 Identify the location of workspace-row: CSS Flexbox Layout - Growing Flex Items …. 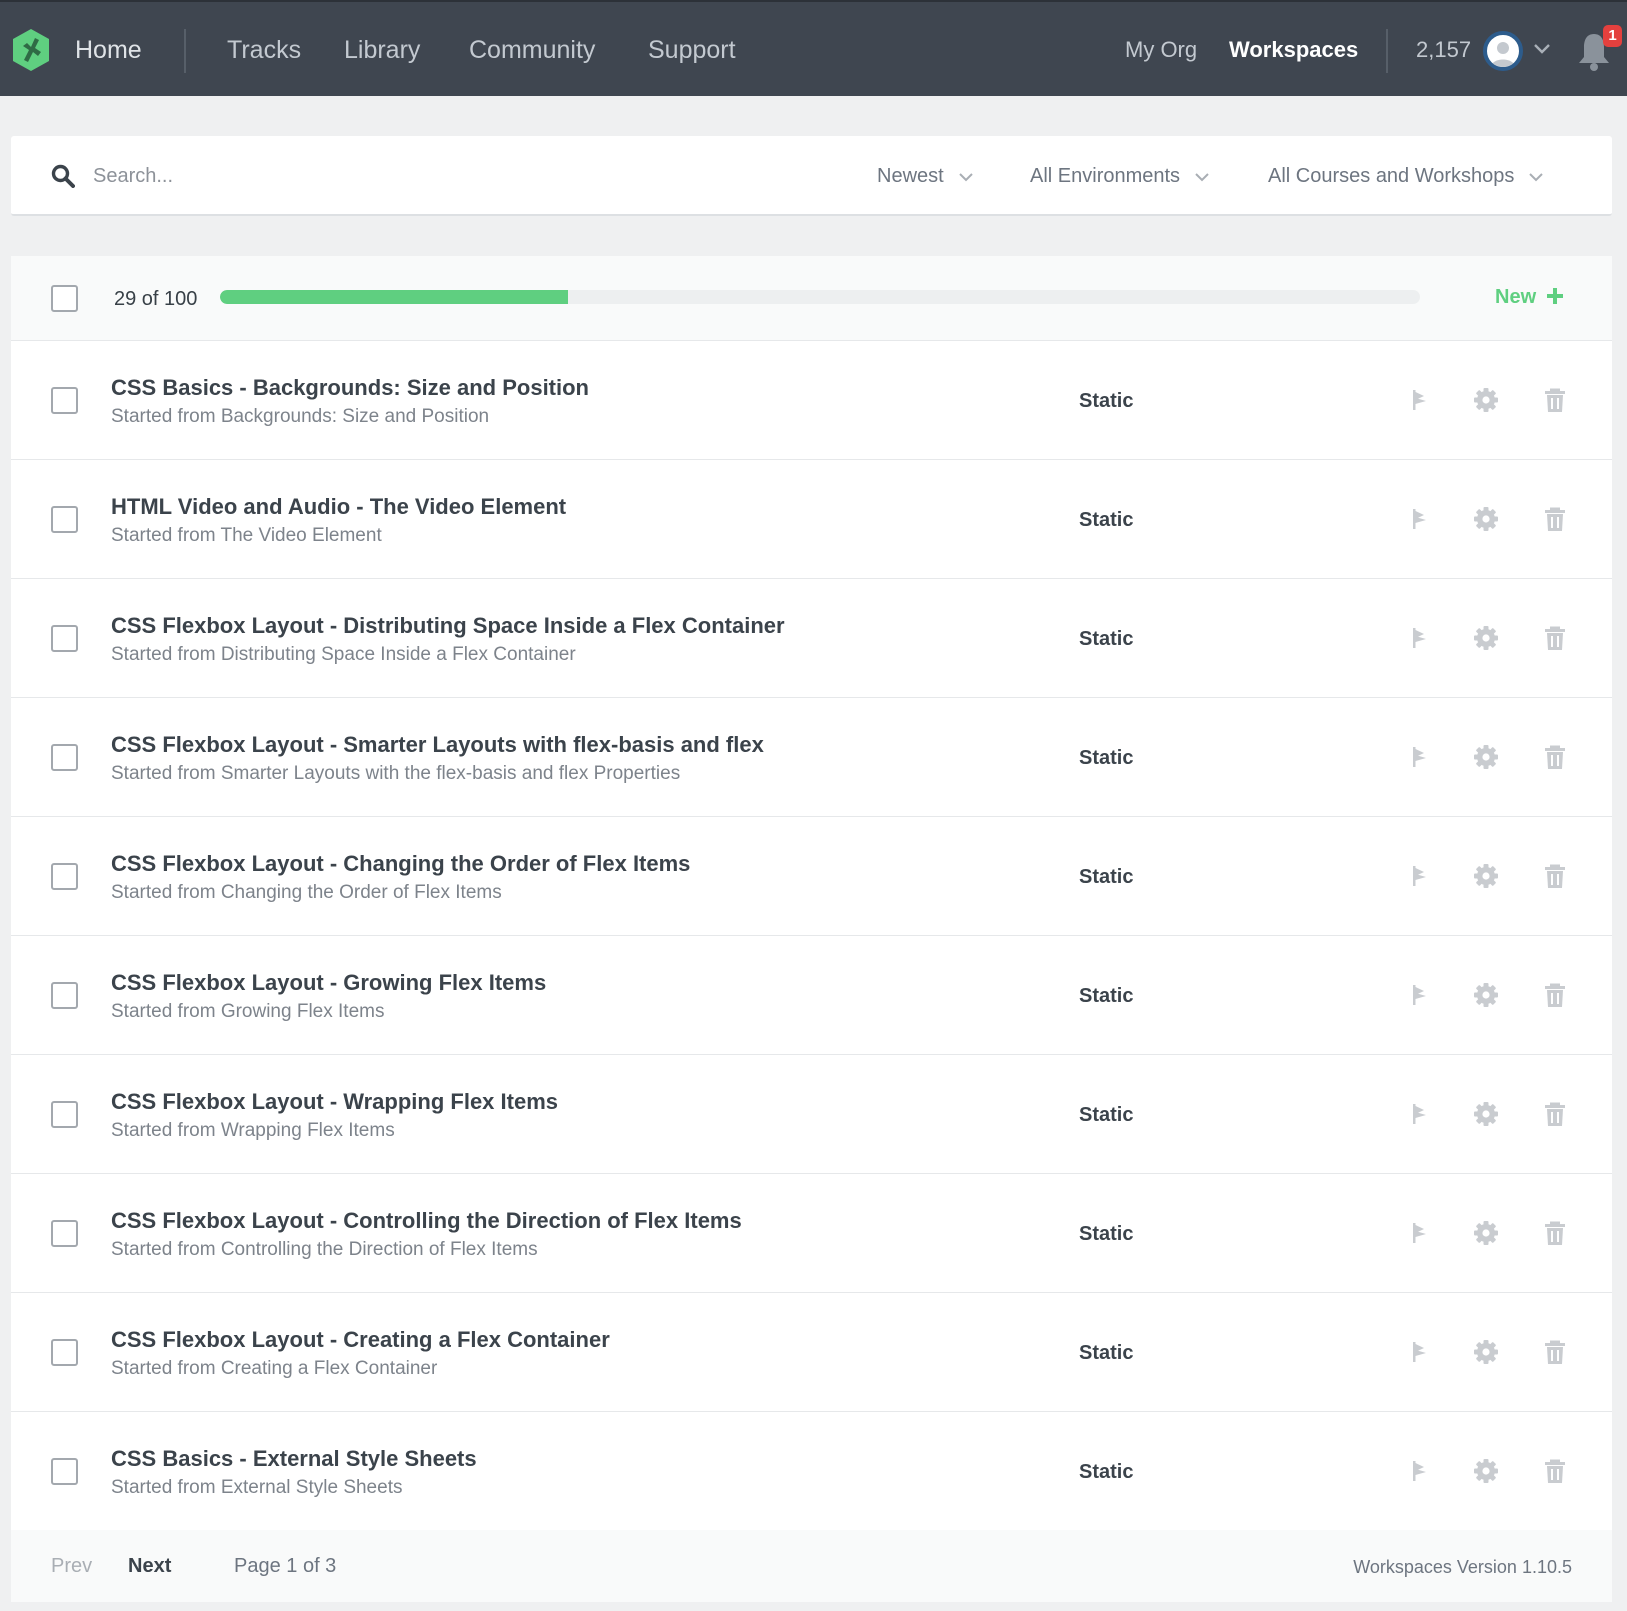
(811, 995).